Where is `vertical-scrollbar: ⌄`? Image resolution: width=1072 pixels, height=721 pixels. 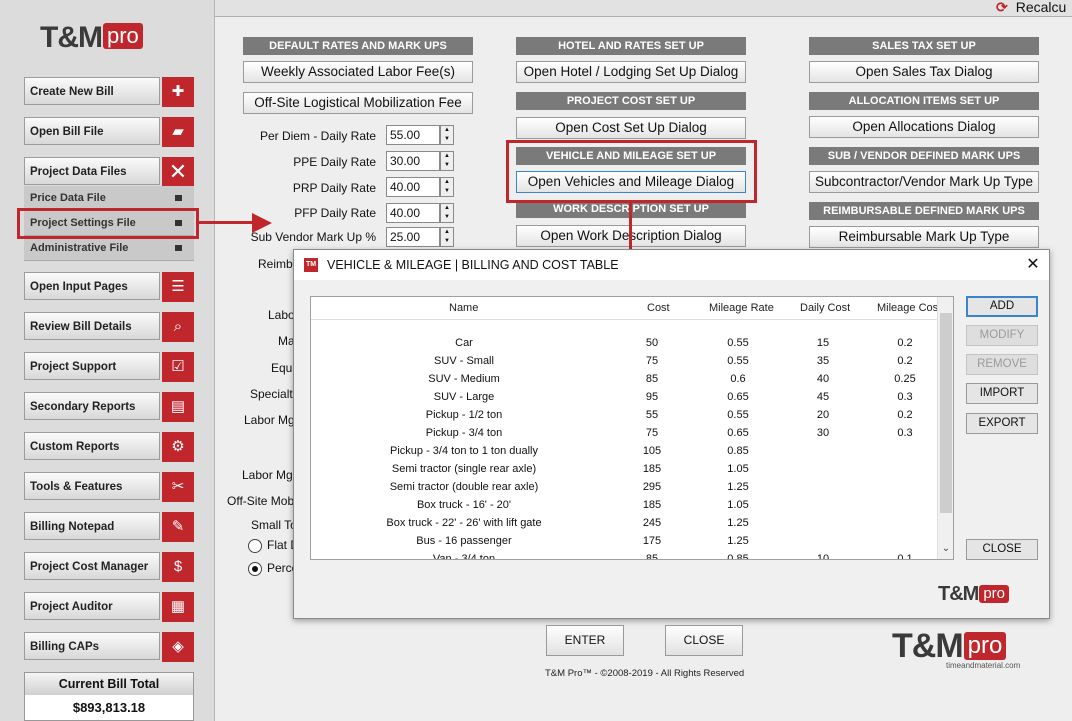
vertical-scrollbar: ⌄ is located at coordinates (945, 428).